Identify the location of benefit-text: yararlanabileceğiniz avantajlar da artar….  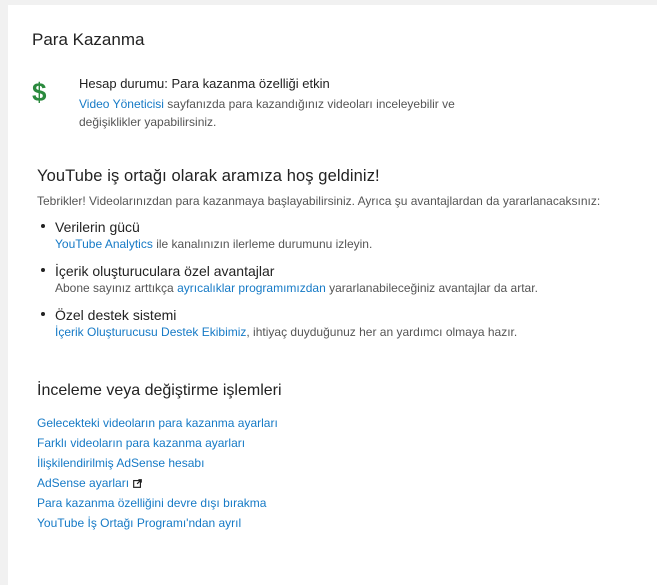
(431, 288).